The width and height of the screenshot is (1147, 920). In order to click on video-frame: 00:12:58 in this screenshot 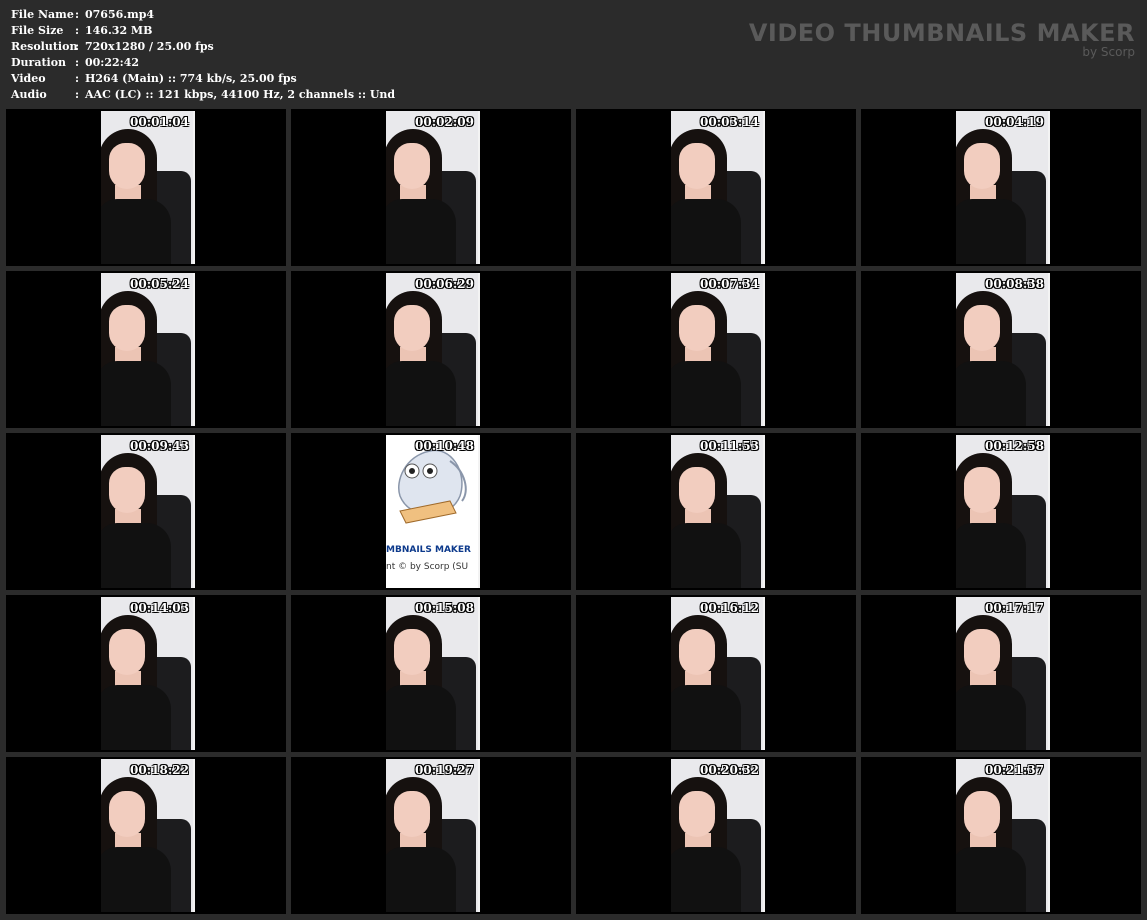, I will do `click(1003, 511)`.